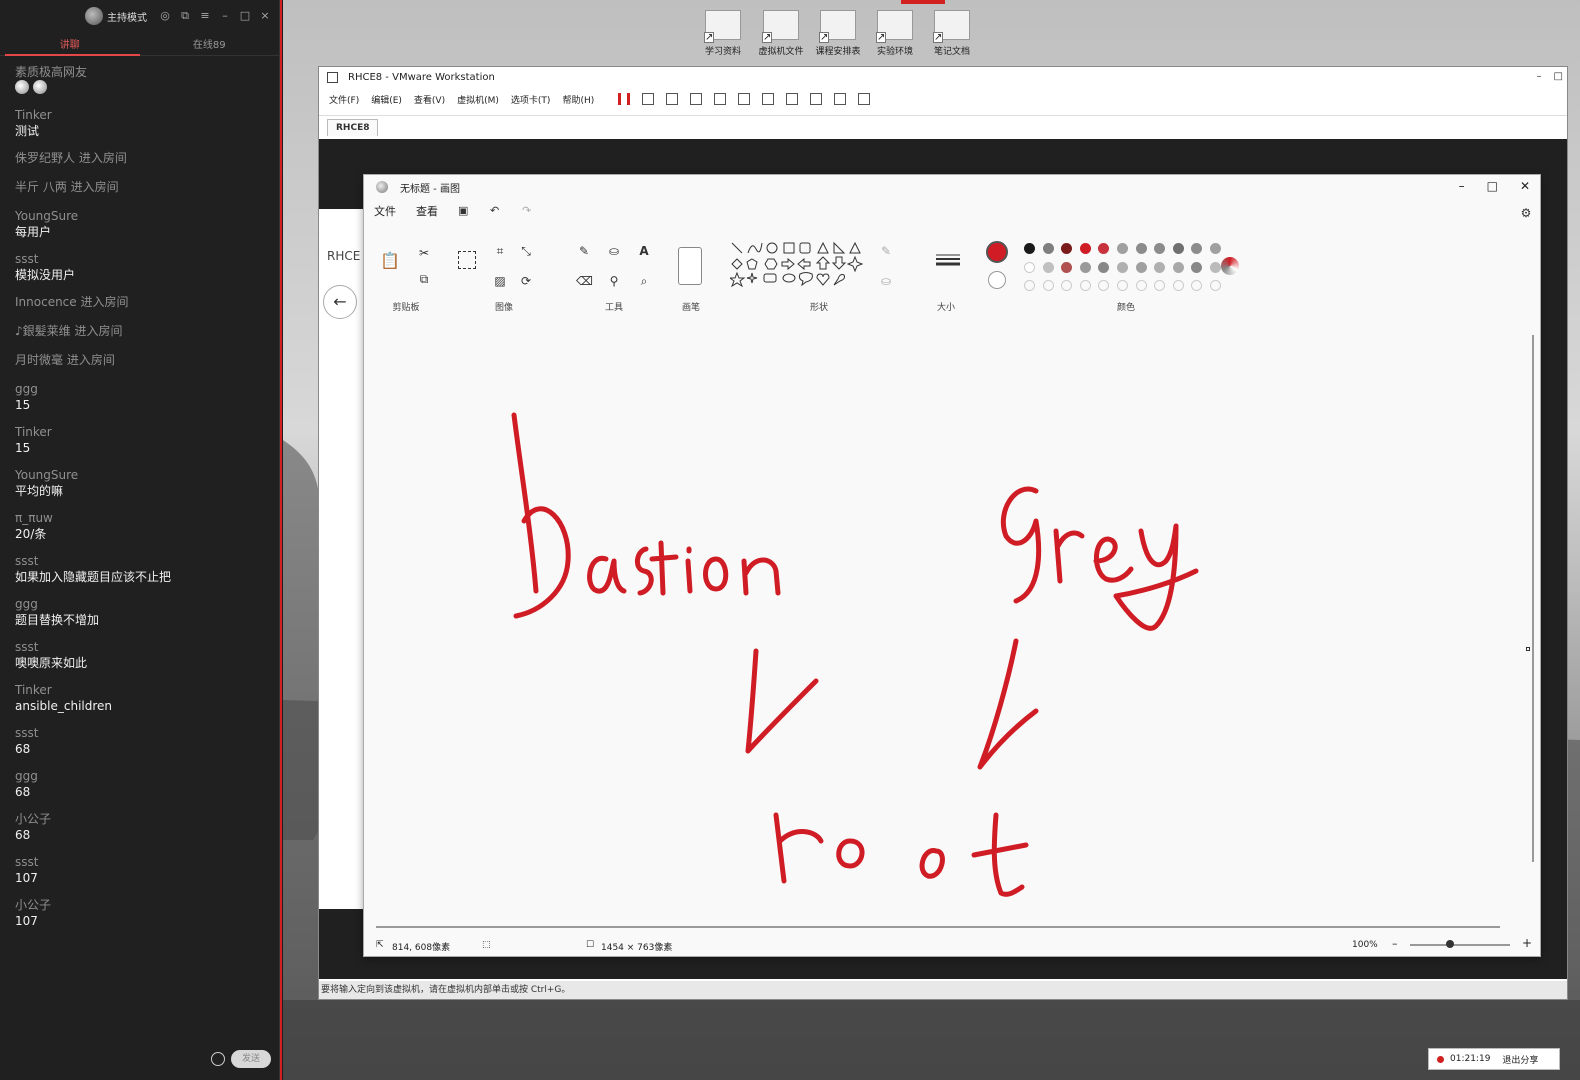 The height and width of the screenshot is (1080, 1580). I want to click on menu-help: 帮助(H), so click(578, 99).